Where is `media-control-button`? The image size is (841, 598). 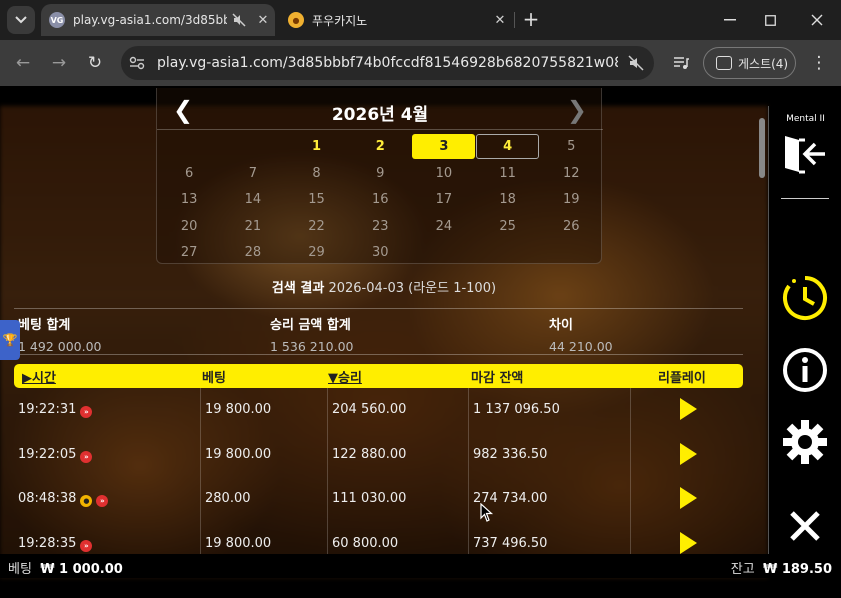 media-control-button is located at coordinates (681, 63).